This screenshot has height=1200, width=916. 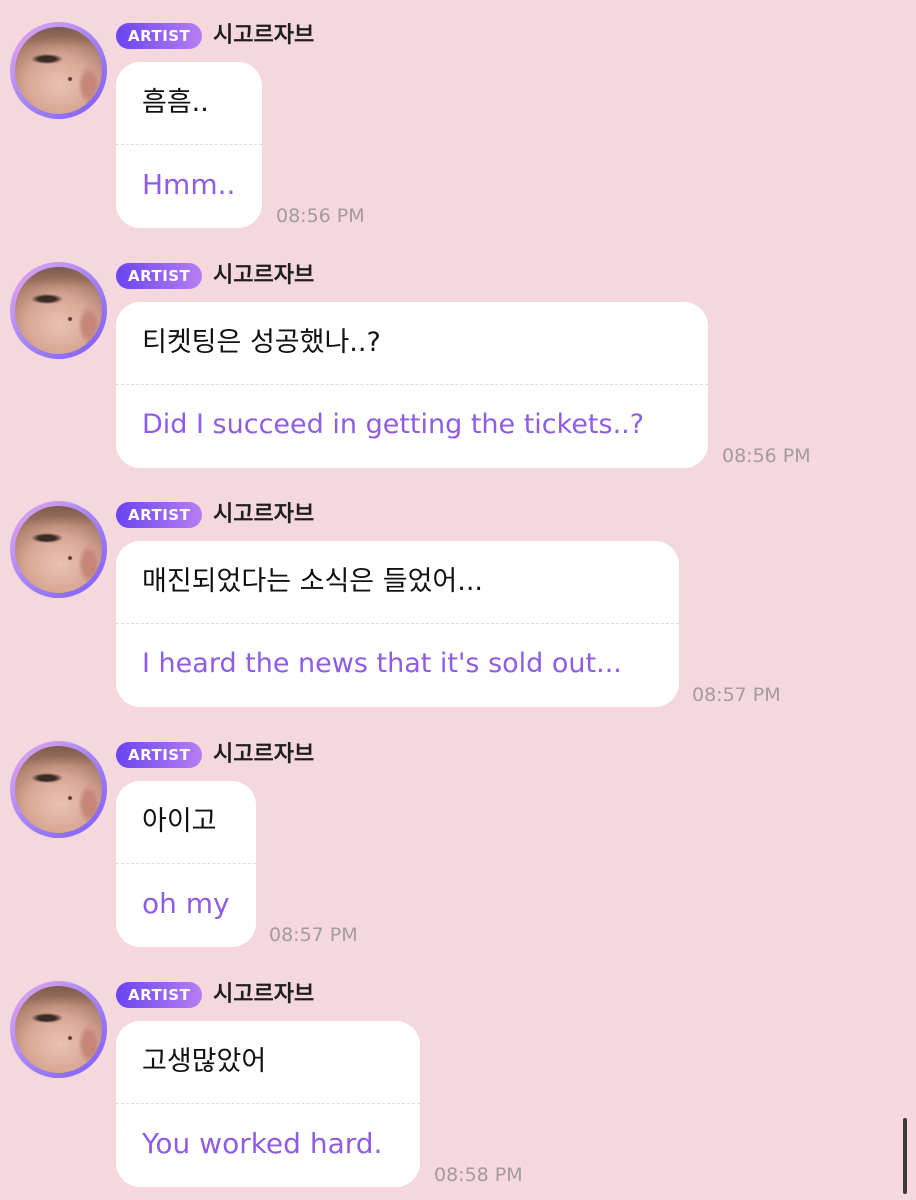 What do you see at coordinates (175, 102) in the screenshot?
I see `message-text: 흠흠..` at bounding box center [175, 102].